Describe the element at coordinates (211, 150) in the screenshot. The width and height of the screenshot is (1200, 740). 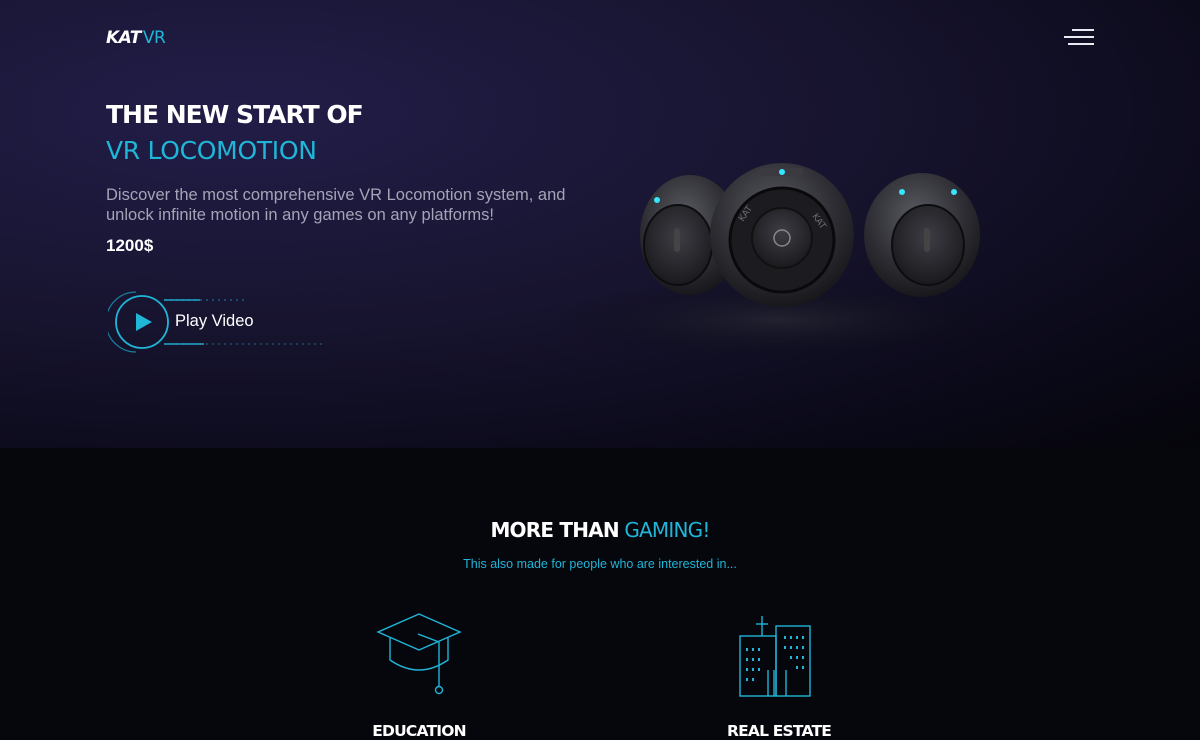
I see `hero-title-line2: VR LOCOMOTION` at that location.